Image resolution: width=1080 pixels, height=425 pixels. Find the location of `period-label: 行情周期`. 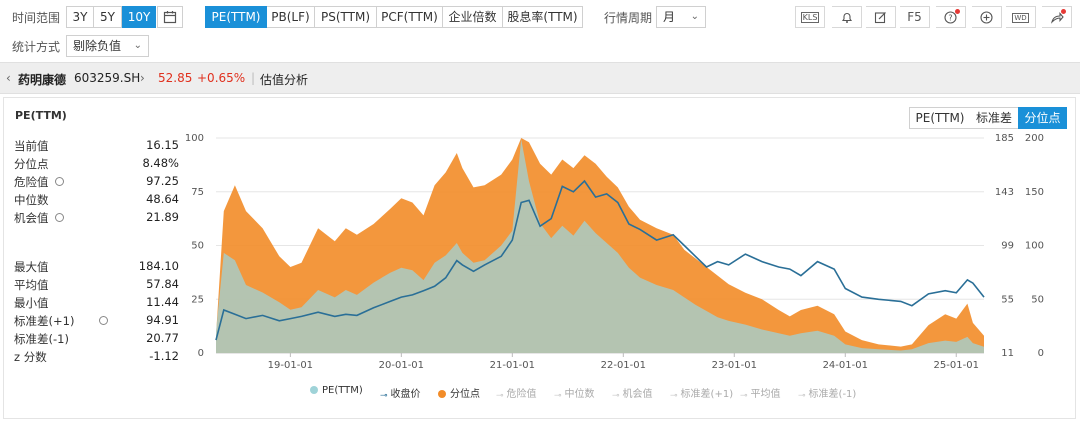

period-label: 行情周期 is located at coordinates (628, 18).